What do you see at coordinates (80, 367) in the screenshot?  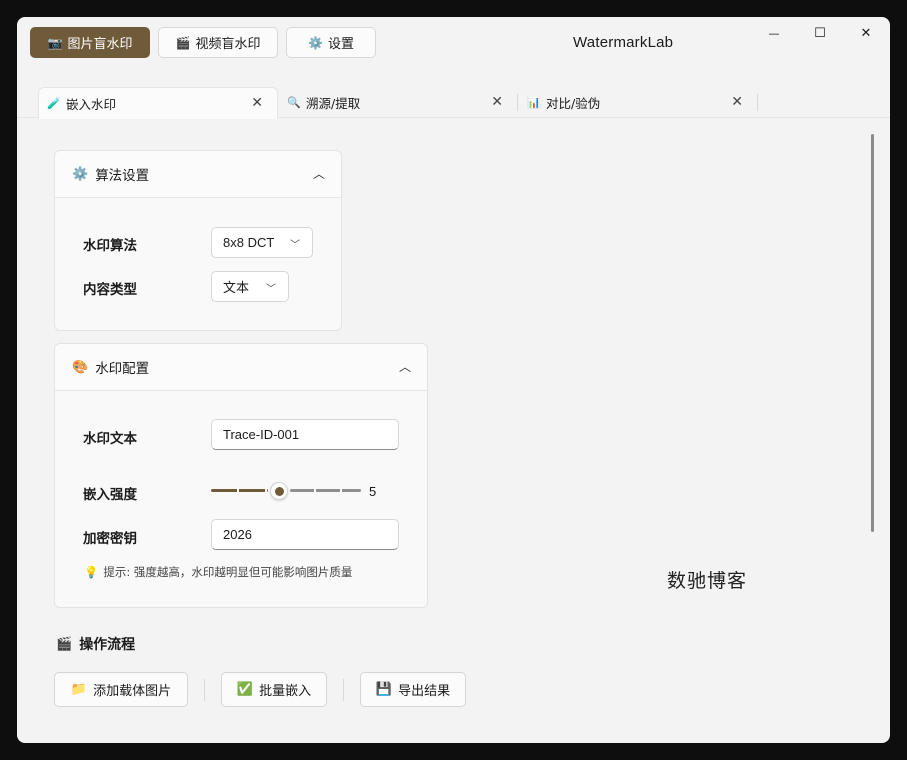 I see `palette-icon: 🎨` at bounding box center [80, 367].